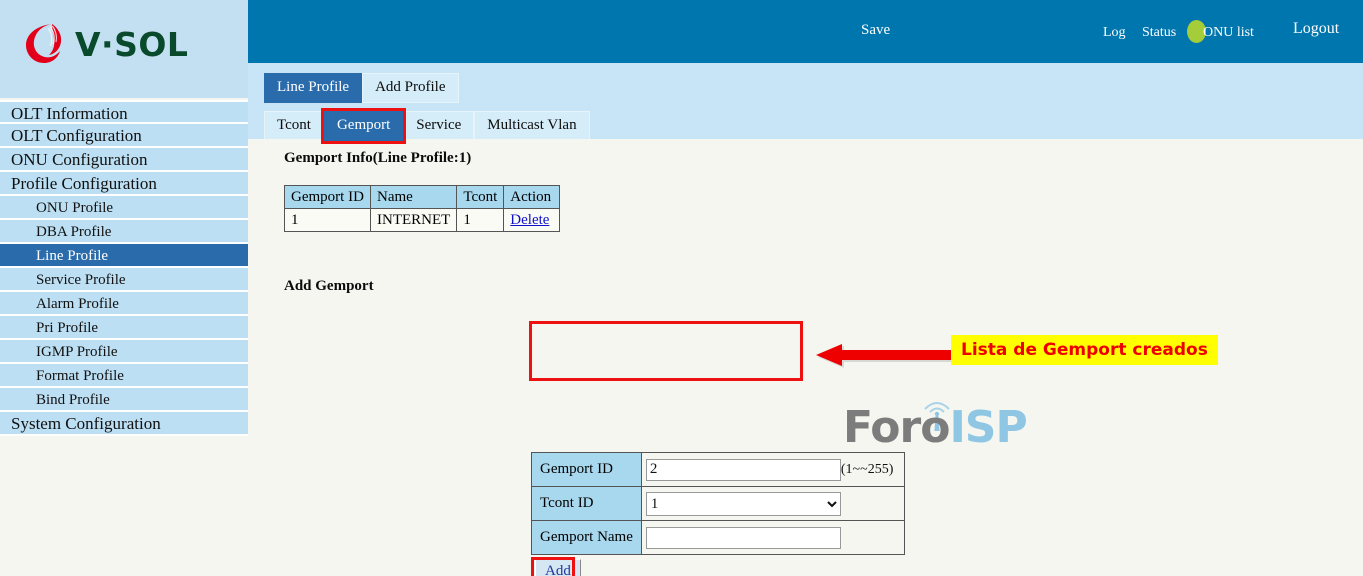 The height and width of the screenshot is (576, 1363). What do you see at coordinates (72, 256) in the screenshot?
I see `sidebar-item-label: Line Profile` at bounding box center [72, 256].